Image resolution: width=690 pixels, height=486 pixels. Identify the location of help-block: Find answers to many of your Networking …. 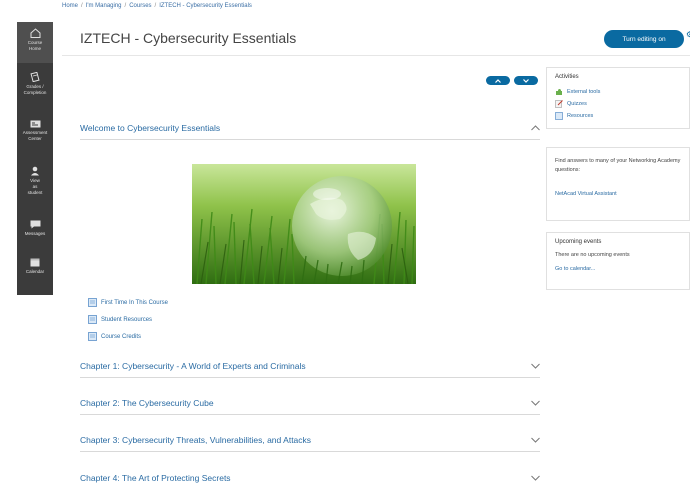
(618, 184).